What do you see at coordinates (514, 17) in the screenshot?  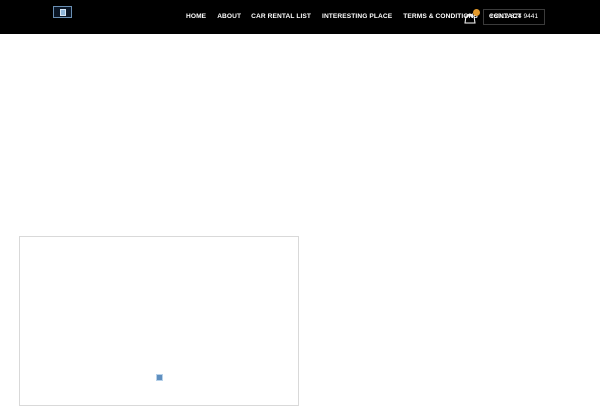 I see `phone-button: +6012-624 9441` at bounding box center [514, 17].